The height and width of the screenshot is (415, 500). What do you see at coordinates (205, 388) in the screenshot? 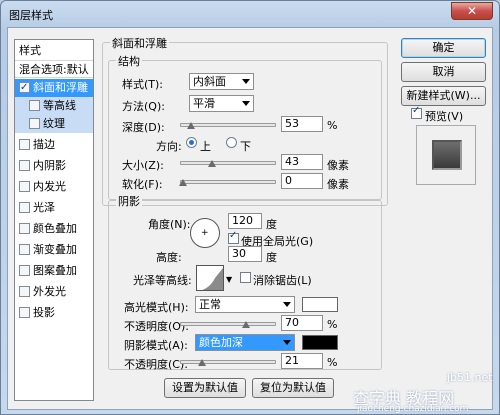
I see `set-default-button: 设置为默认值` at bounding box center [205, 388].